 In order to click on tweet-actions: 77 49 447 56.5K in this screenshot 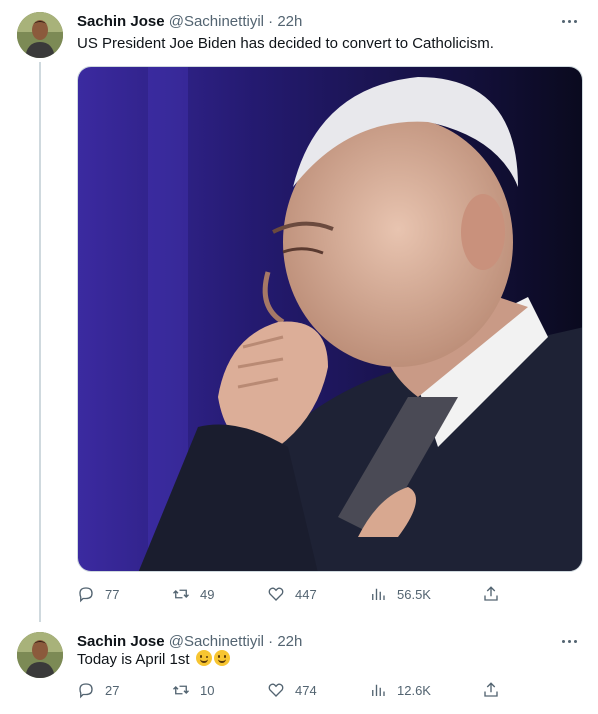, I will do `click(297, 594)`.